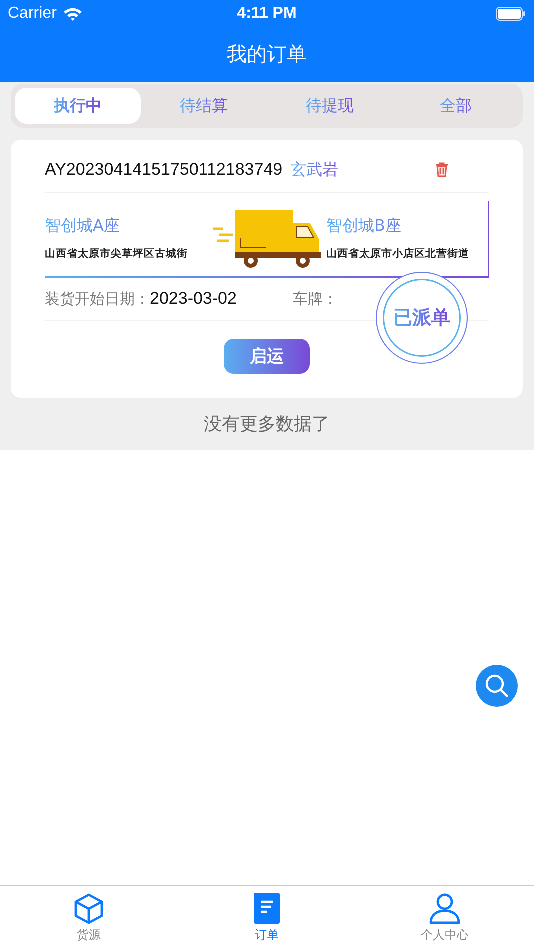 The width and height of the screenshot is (534, 950). I want to click on plate-label: 车牌：, so click(315, 299).